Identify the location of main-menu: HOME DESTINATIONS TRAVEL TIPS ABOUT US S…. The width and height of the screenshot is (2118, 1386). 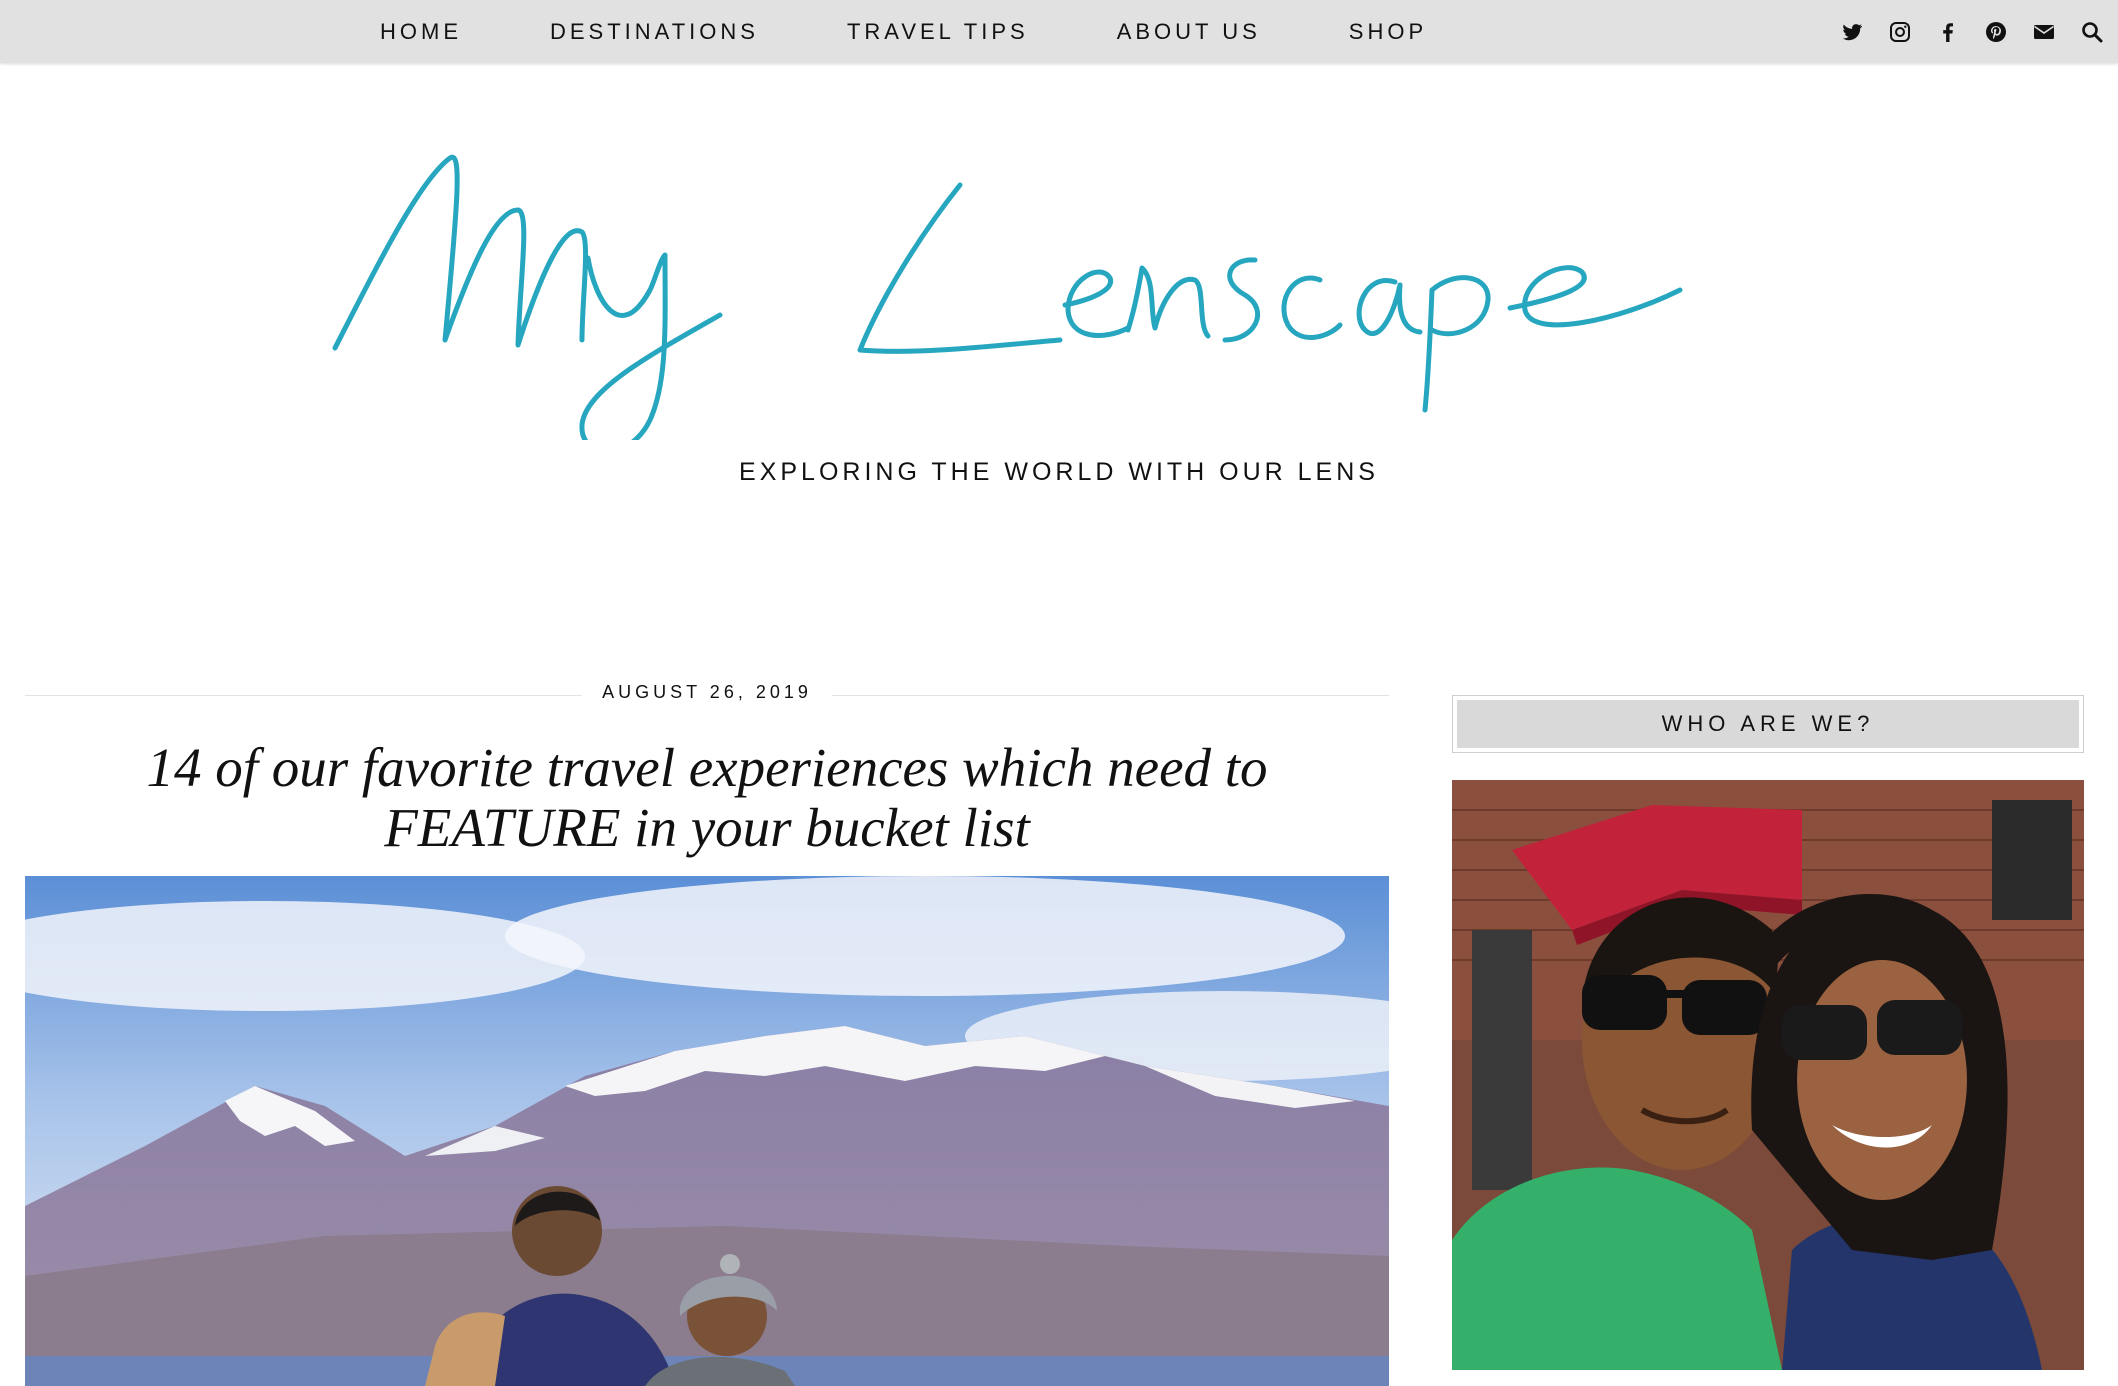
(947, 31).